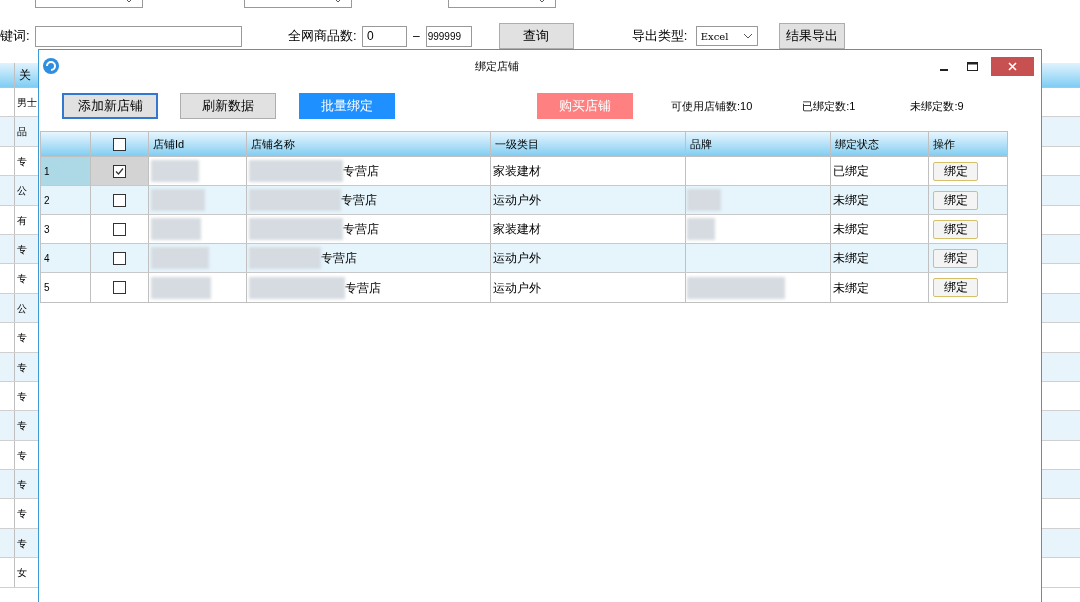 The width and height of the screenshot is (1080, 602). I want to click on export-type-label: 导出类型:, so click(660, 36).